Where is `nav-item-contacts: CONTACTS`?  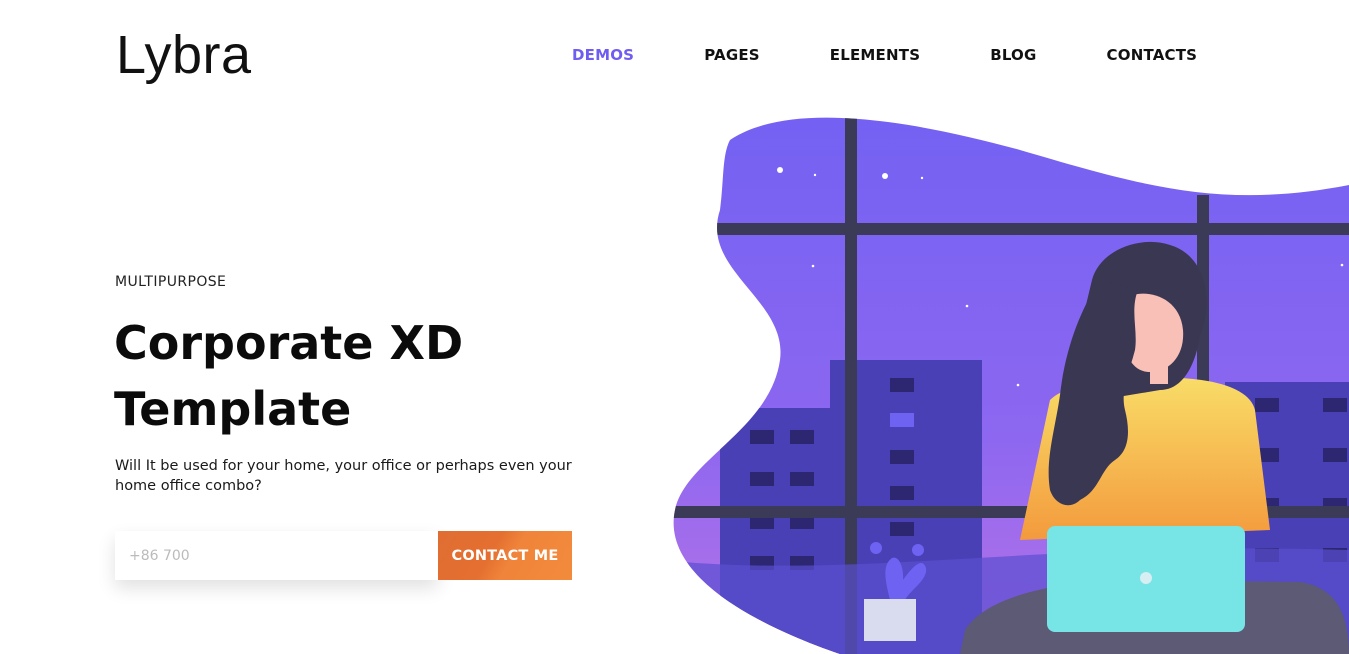 nav-item-contacts: CONTACTS is located at coordinates (1152, 55).